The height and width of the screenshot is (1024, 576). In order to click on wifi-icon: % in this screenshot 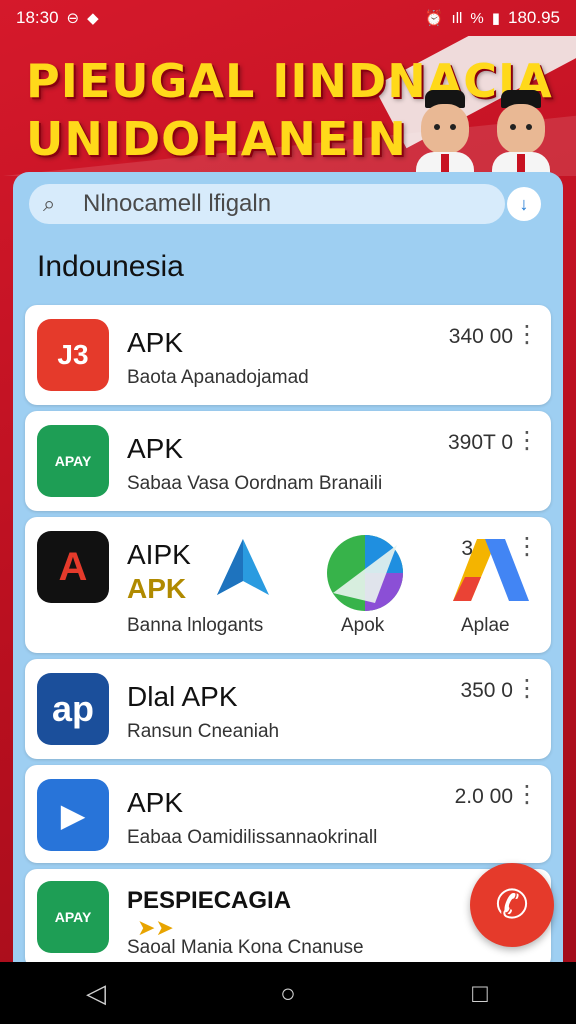, I will do `click(477, 18)`.